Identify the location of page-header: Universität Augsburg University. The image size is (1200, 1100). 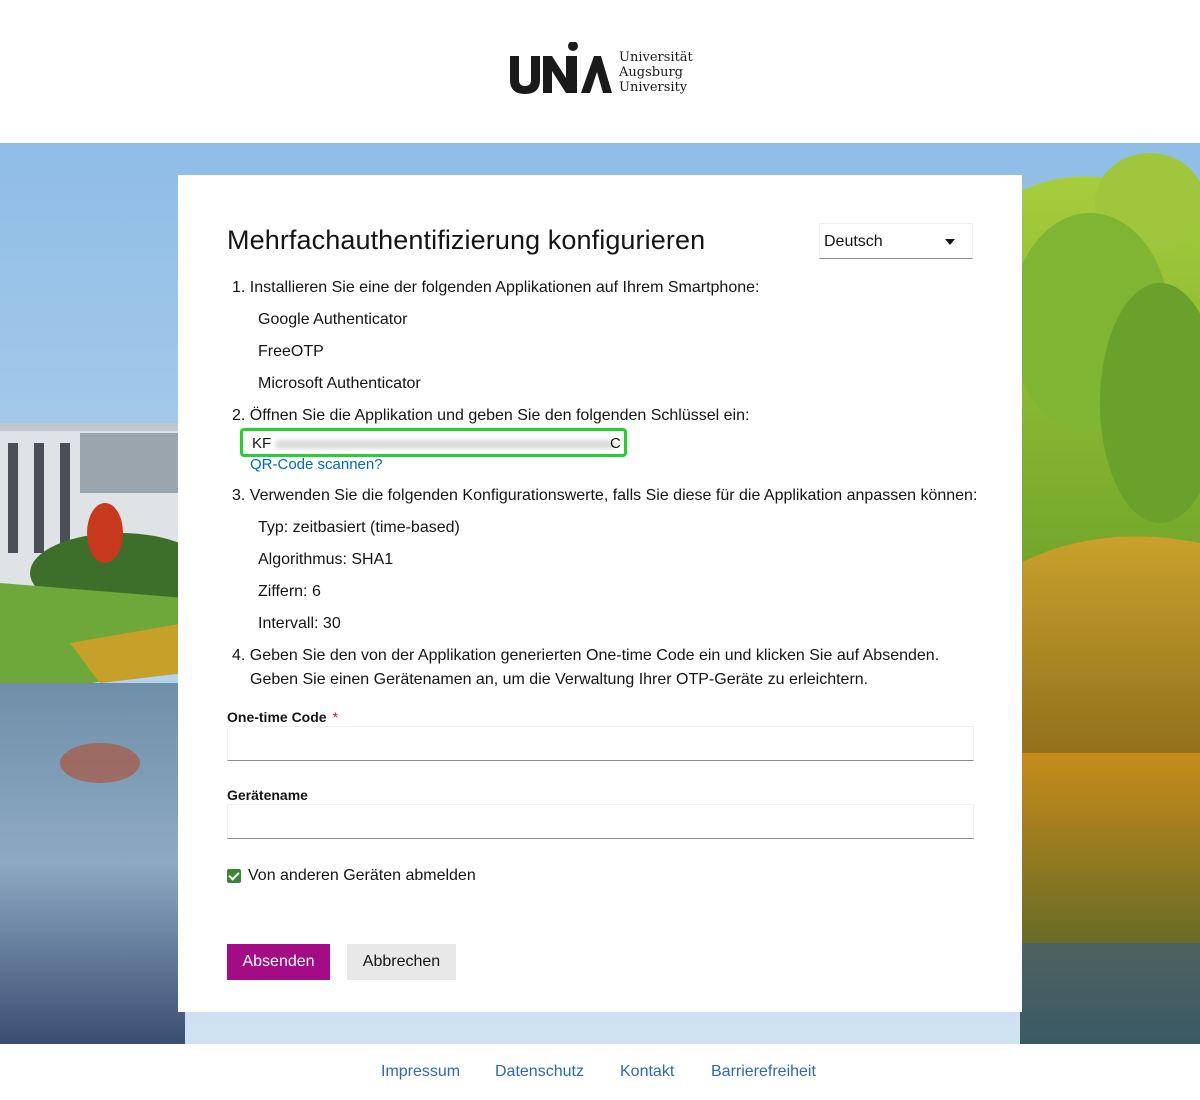
(600, 71).